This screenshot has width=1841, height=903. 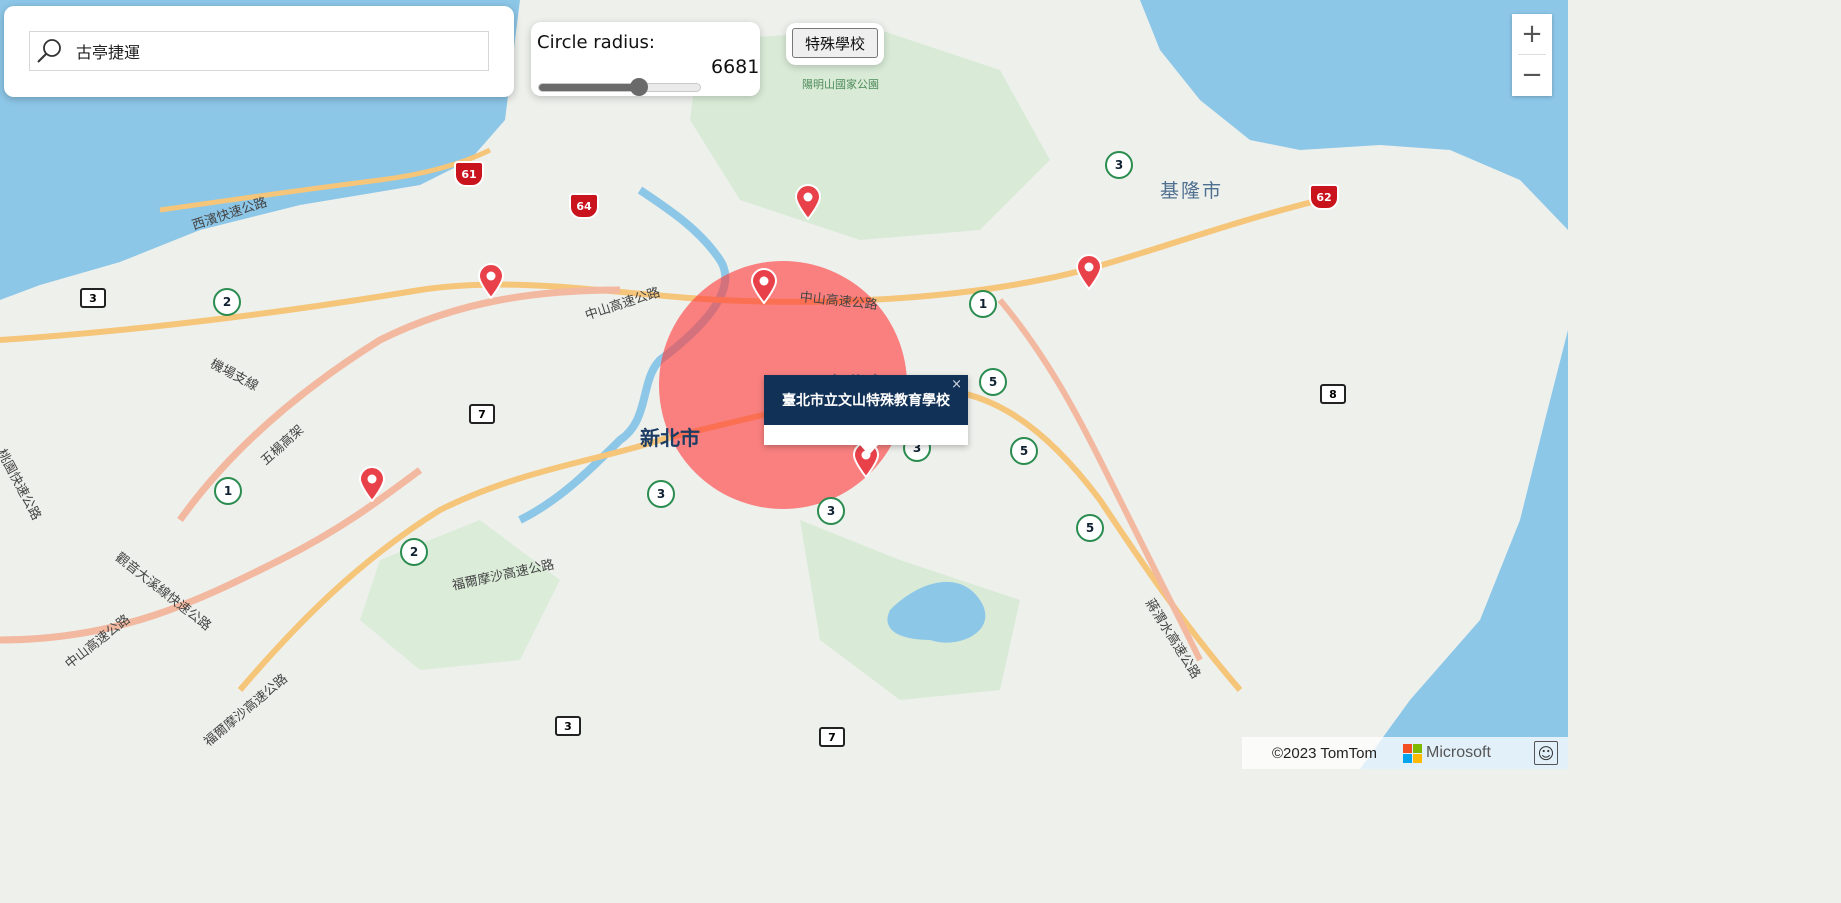 What do you see at coordinates (956, 384) in the screenshot?
I see `close-icon: ×` at bounding box center [956, 384].